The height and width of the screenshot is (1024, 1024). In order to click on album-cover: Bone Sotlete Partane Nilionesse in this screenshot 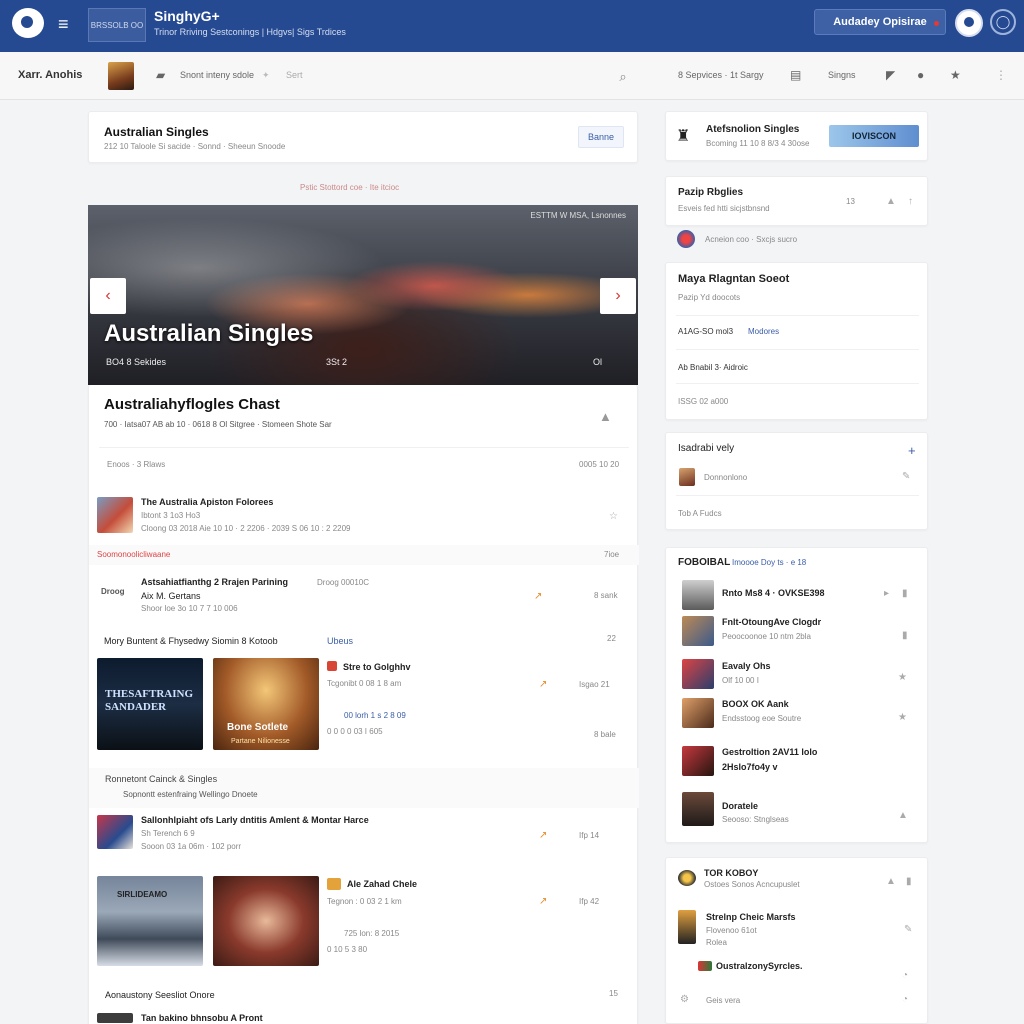, I will do `click(266, 704)`.